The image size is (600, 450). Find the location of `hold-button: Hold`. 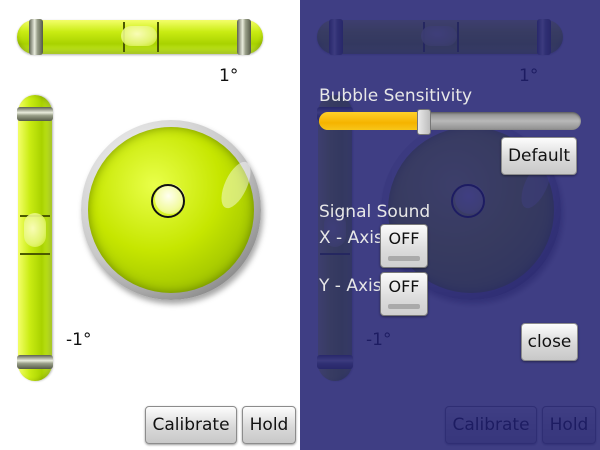

hold-button: Hold is located at coordinates (269, 425).